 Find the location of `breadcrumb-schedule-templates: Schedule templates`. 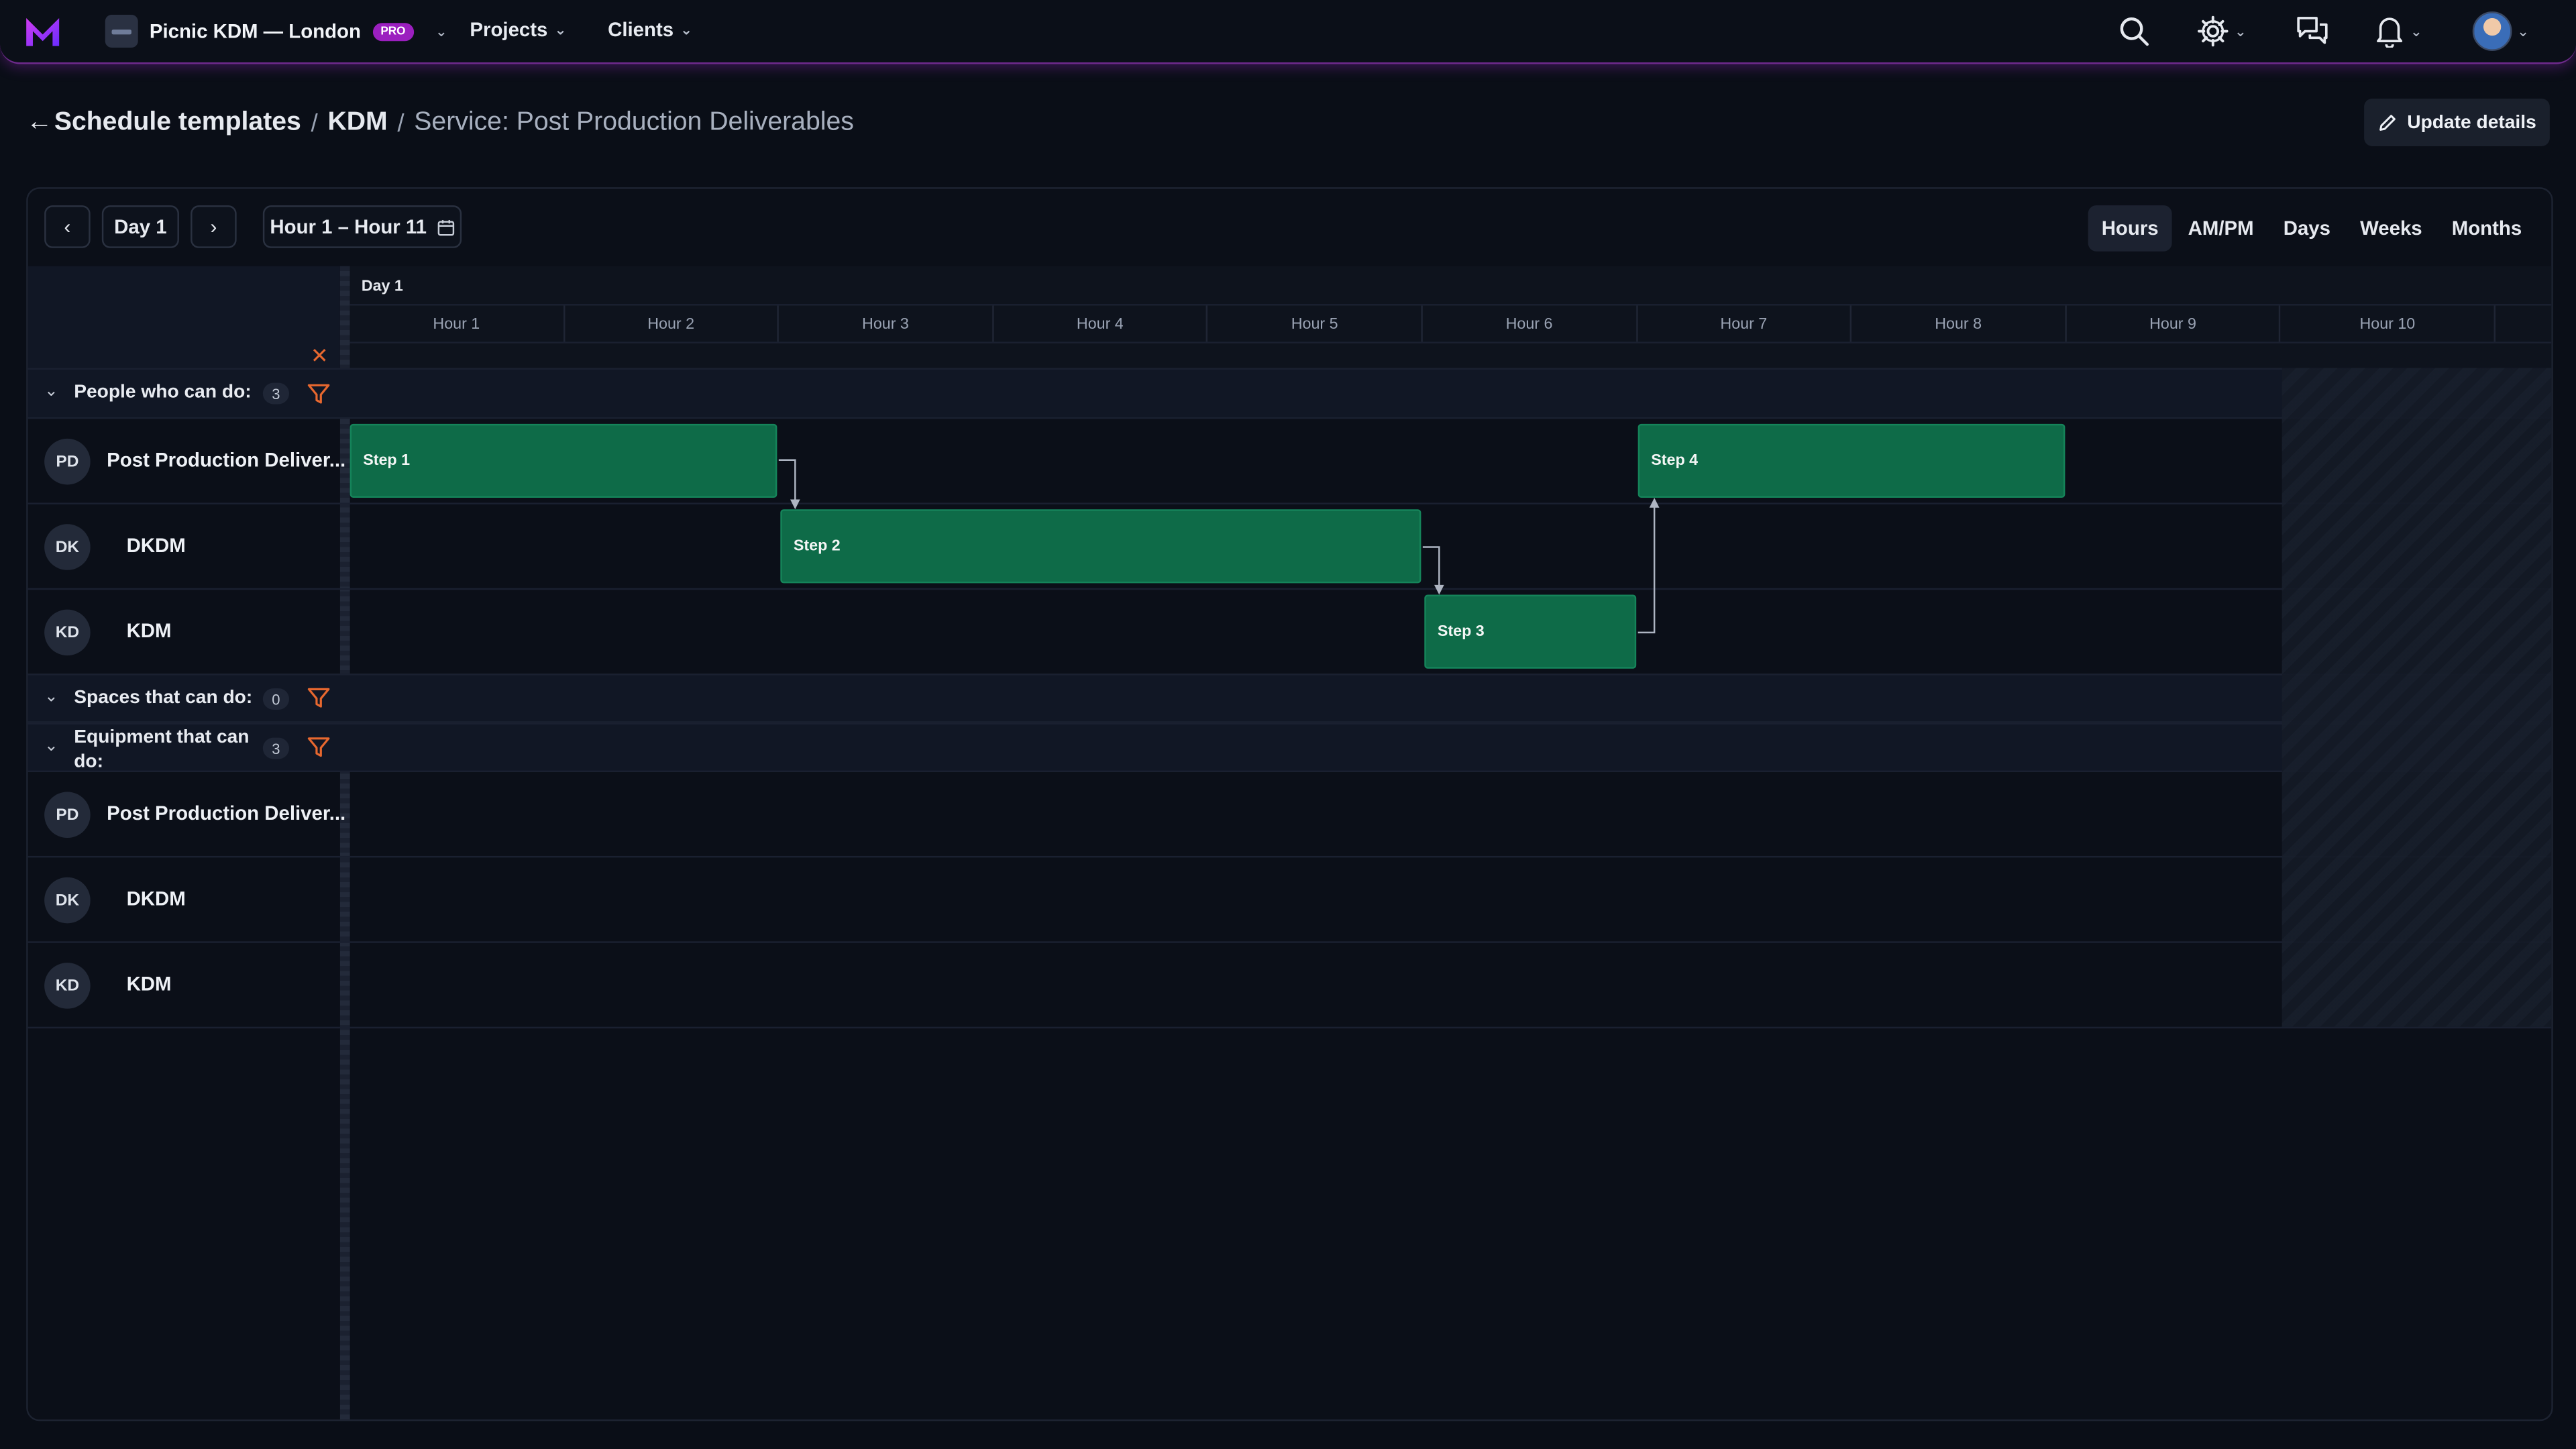

breadcrumb-schedule-templates: Schedule templates is located at coordinates (177, 123).